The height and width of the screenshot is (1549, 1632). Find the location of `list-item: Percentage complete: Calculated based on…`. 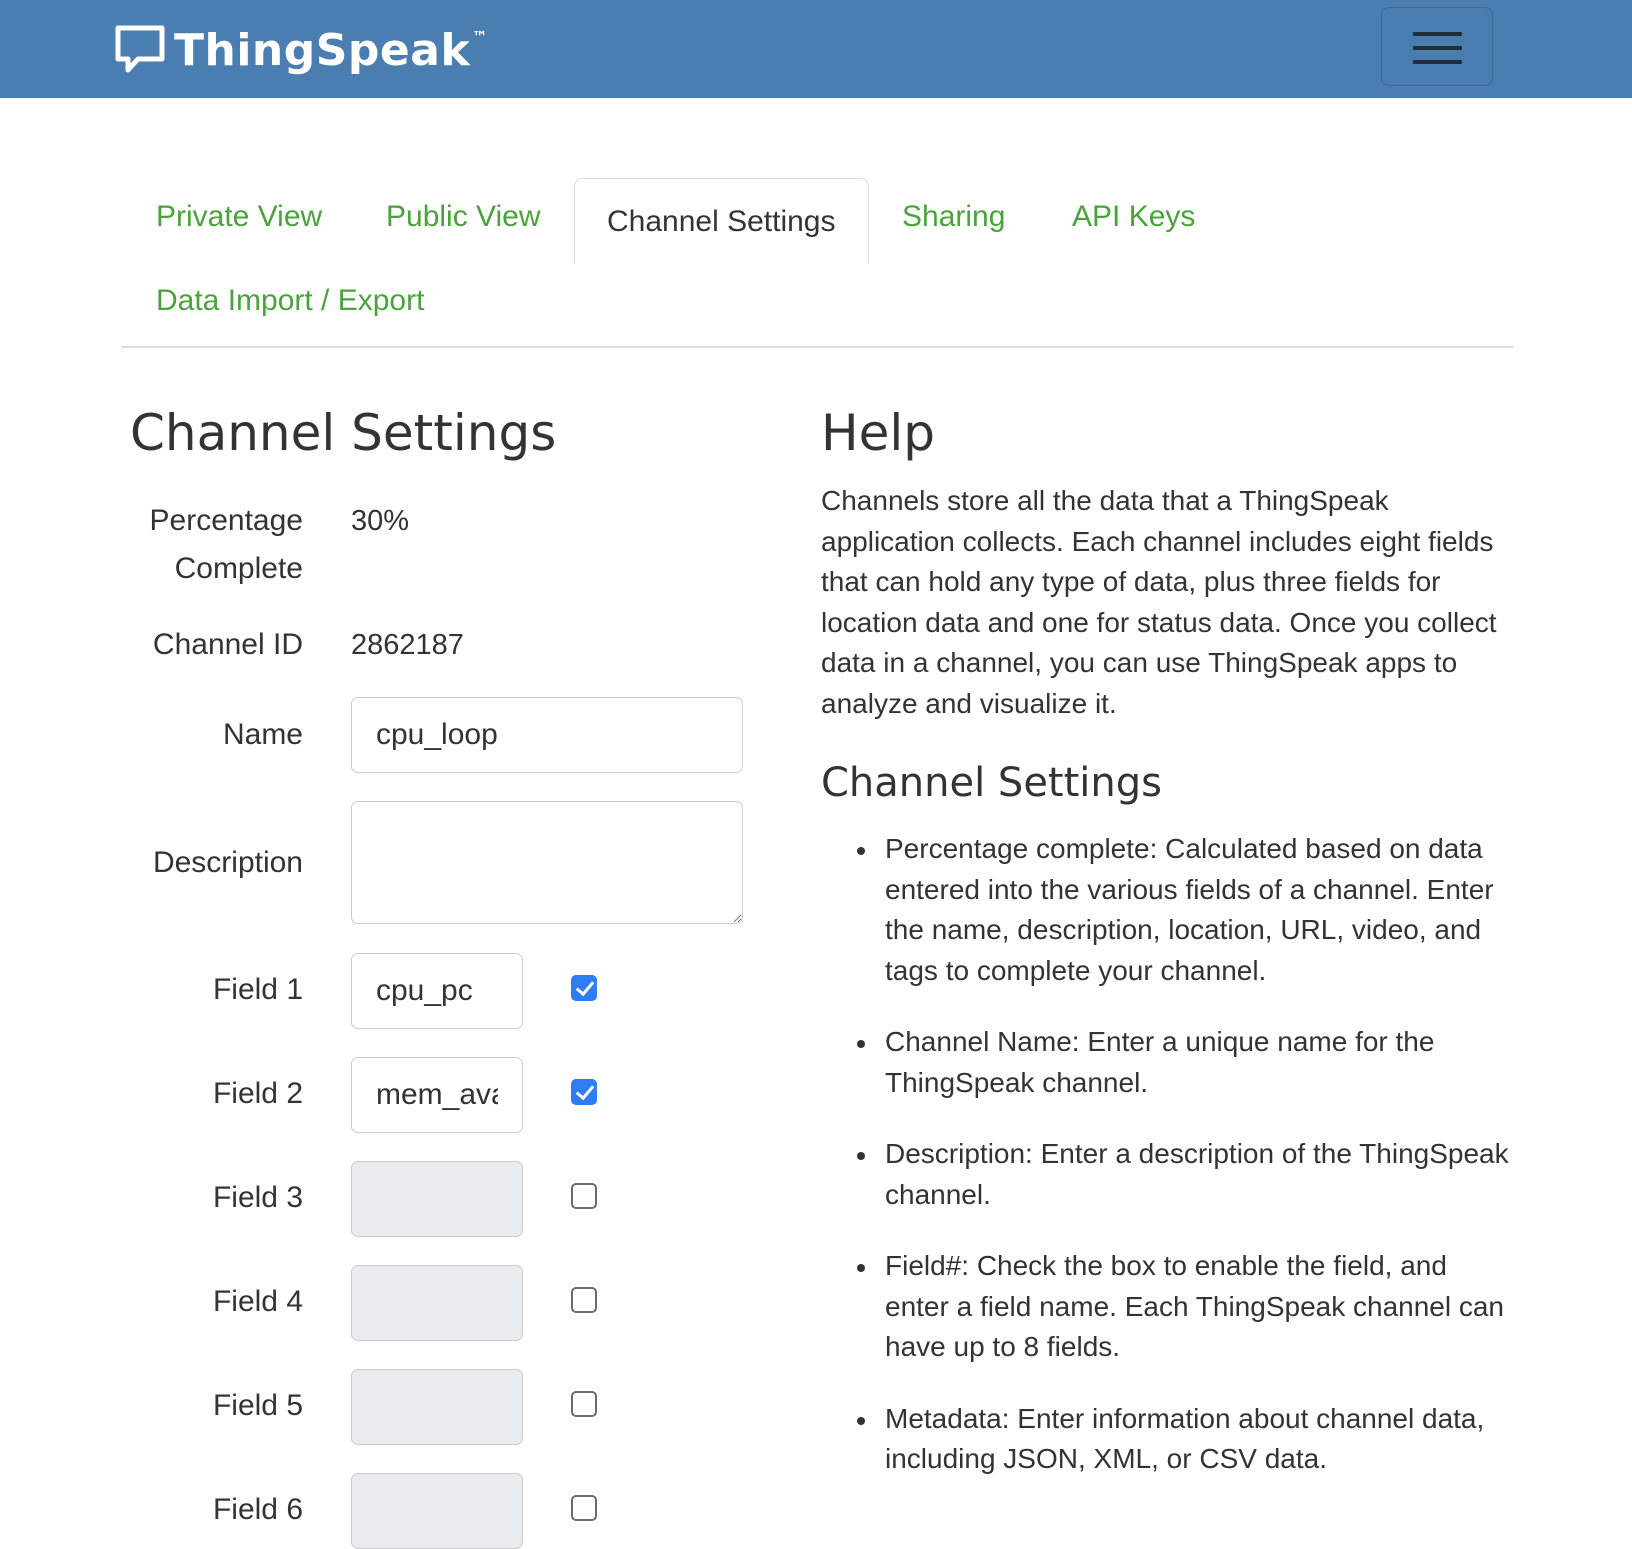

list-item: Percentage complete: Calculated based on… is located at coordinates (1184, 910).